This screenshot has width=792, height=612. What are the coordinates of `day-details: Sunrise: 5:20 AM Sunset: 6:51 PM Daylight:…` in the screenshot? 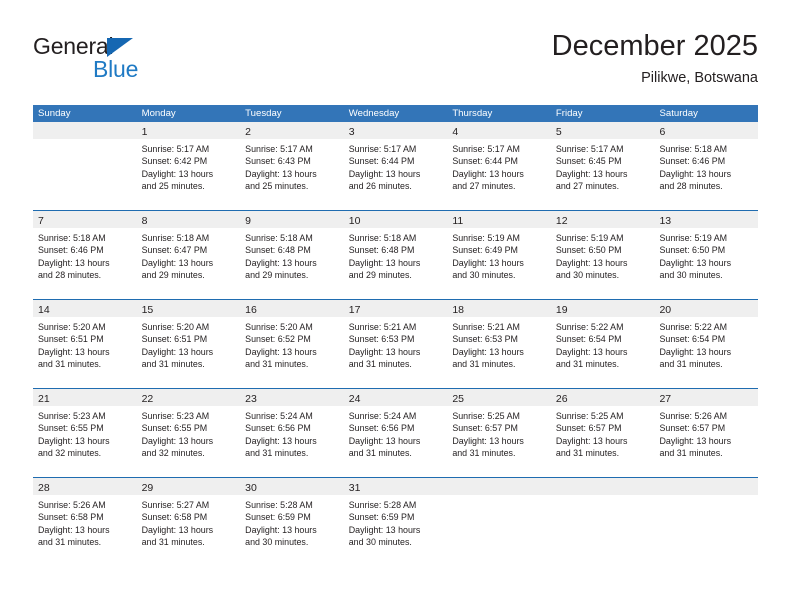 It's located at (189, 344).